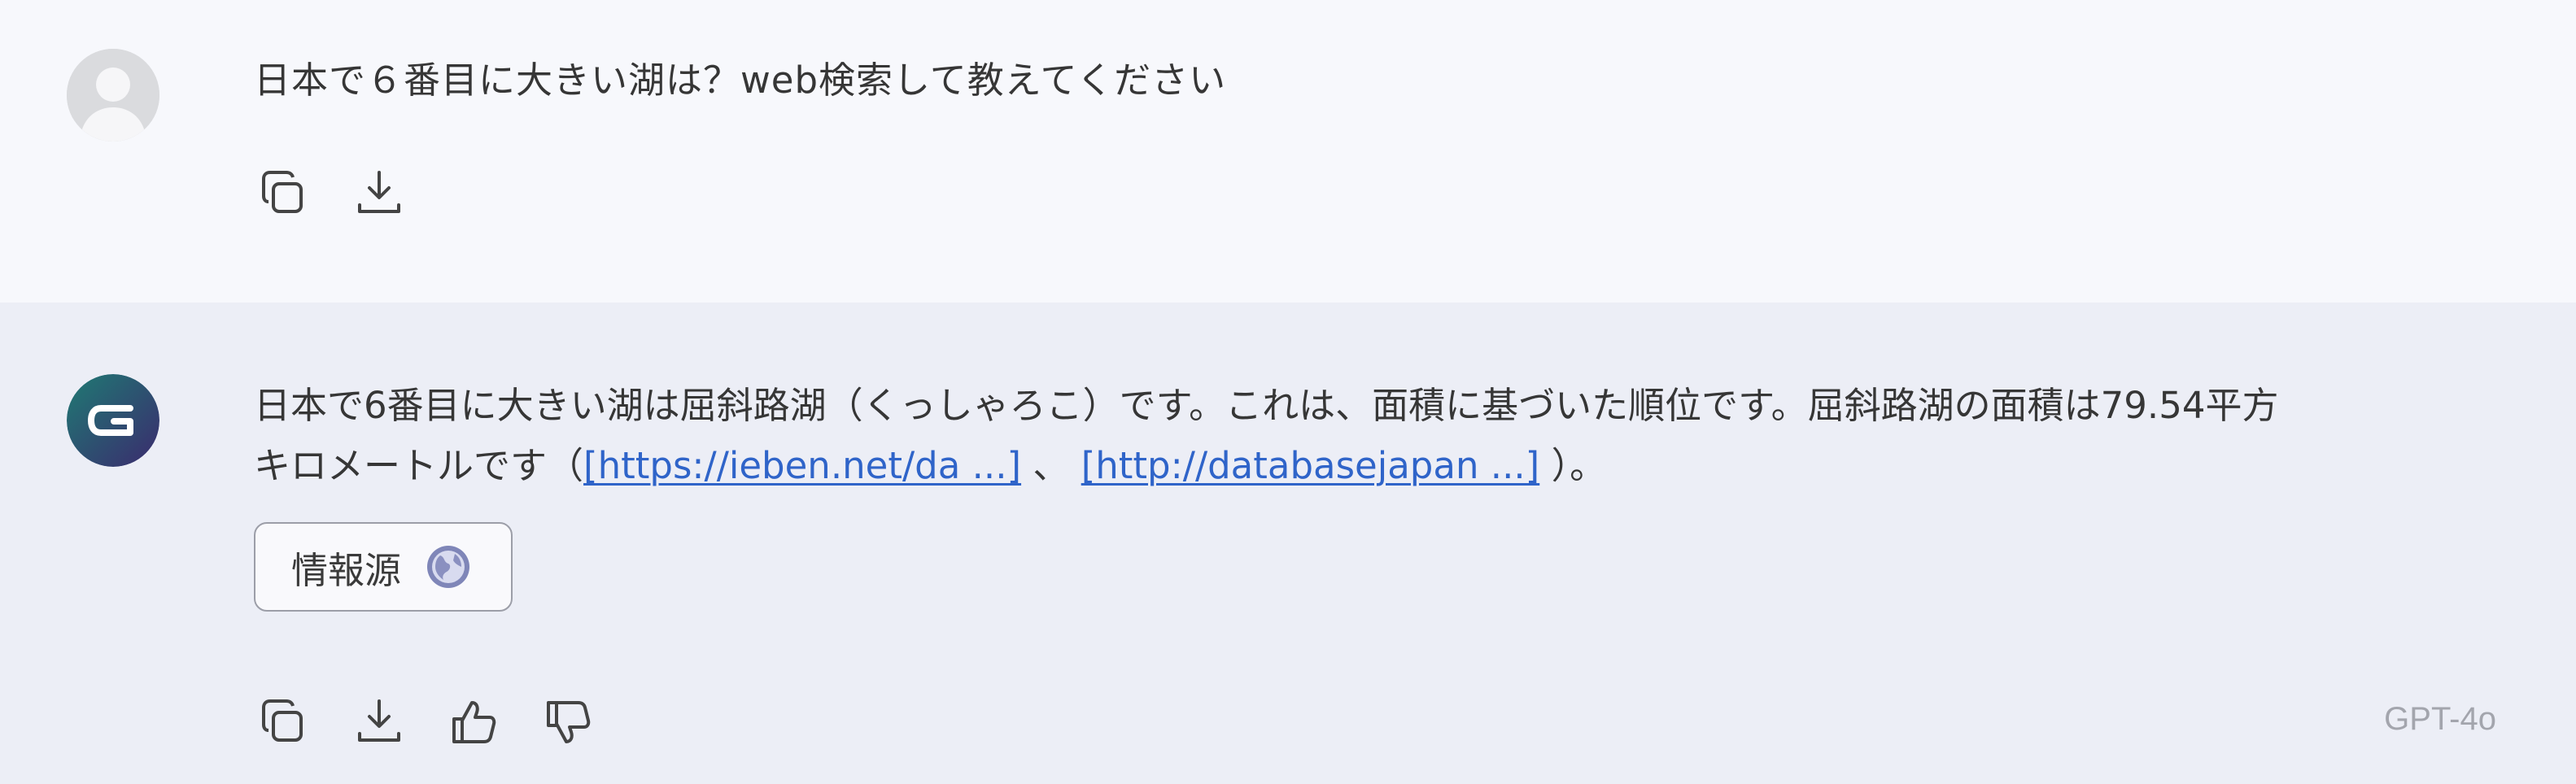  I want to click on thumbs-down-button, so click(568, 722).